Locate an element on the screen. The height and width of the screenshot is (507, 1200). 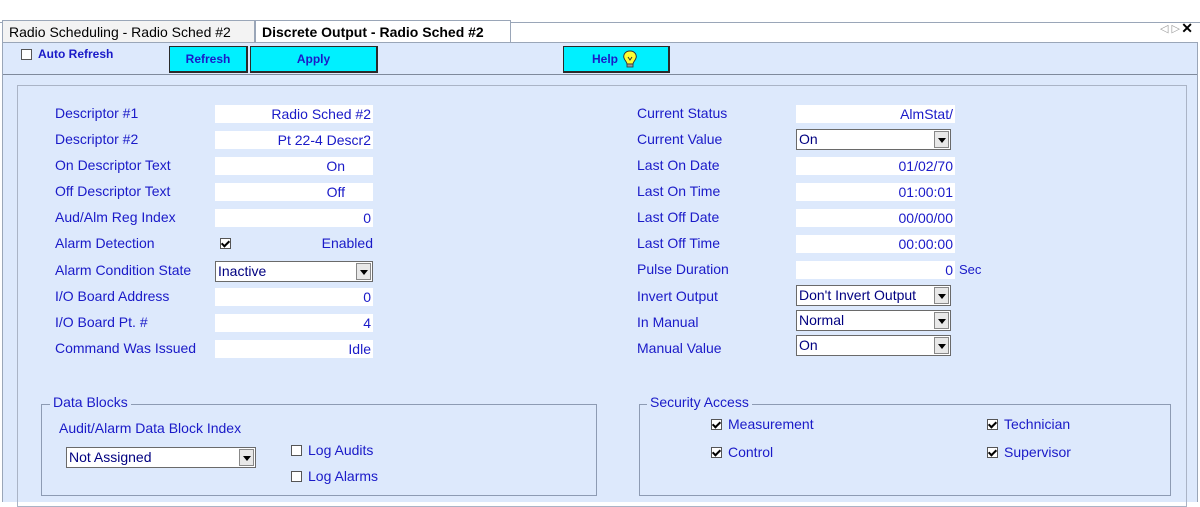
lightbulb-icon is located at coordinates (630, 59).